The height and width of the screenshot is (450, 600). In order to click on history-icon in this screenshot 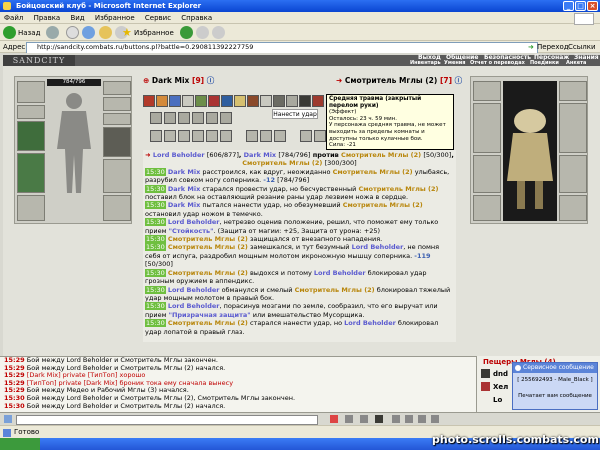, I will do `click(186, 32)`.